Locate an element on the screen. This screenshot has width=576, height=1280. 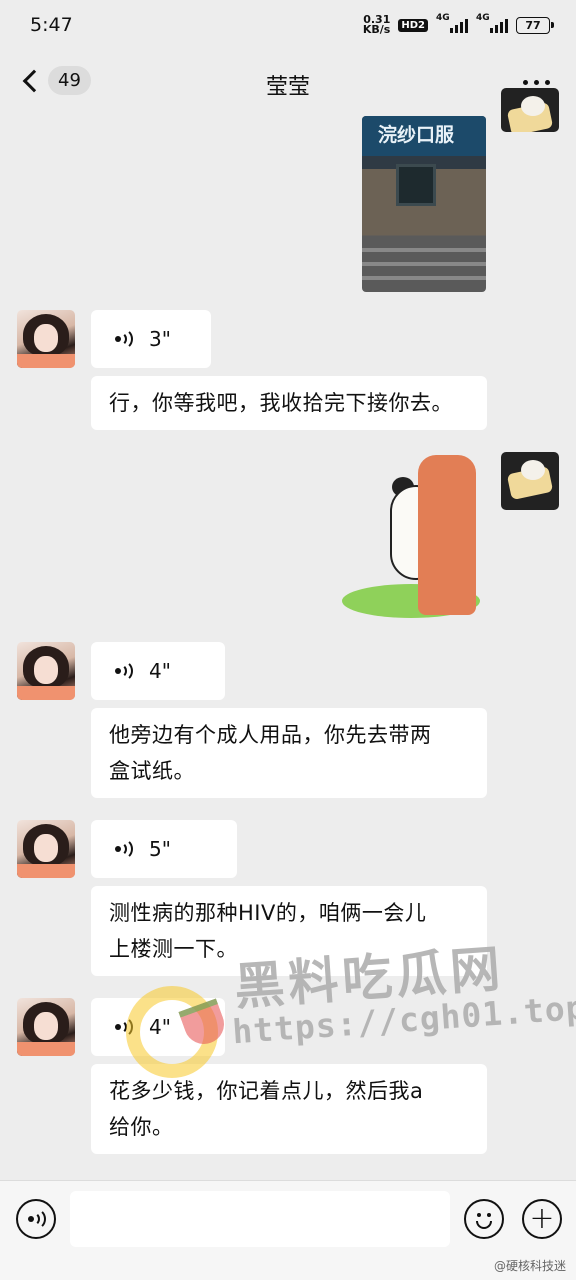
voice-icon is located at coordinates (39, 1219).